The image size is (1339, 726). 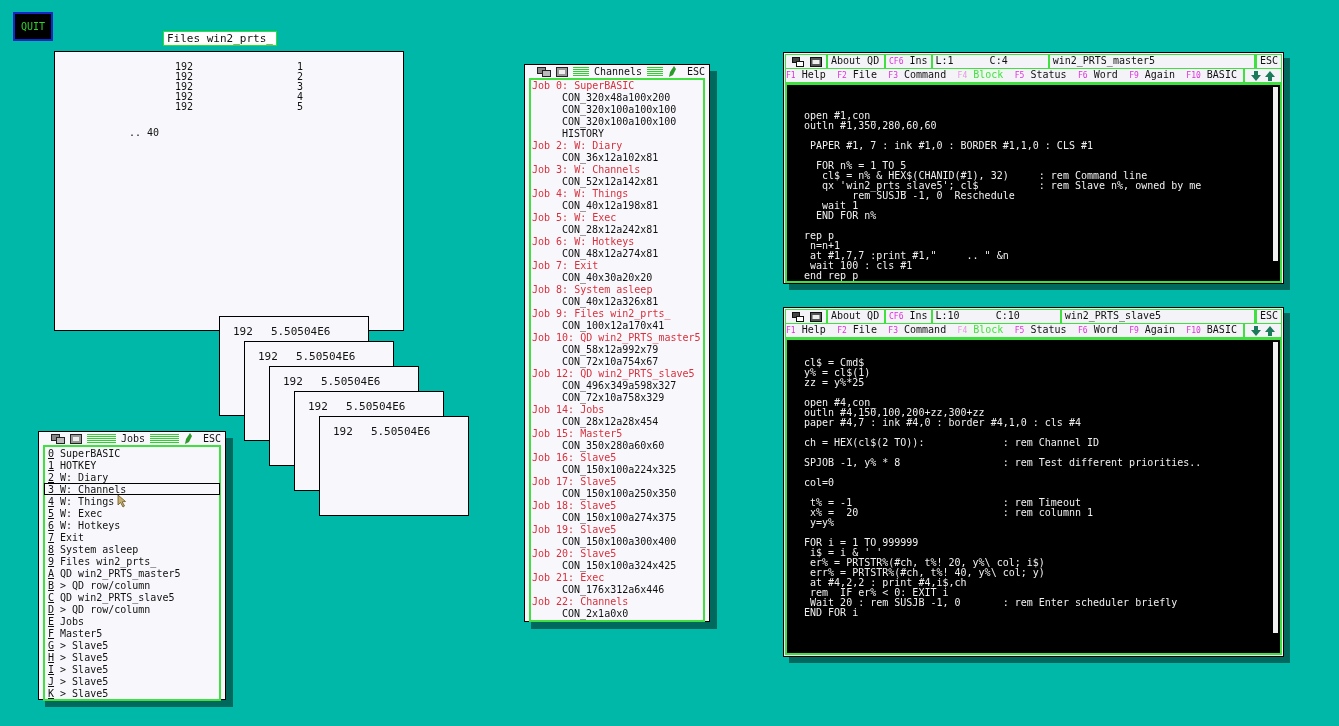 I want to click on job-item: 1 HOTKEY, so click(x=132, y=465).